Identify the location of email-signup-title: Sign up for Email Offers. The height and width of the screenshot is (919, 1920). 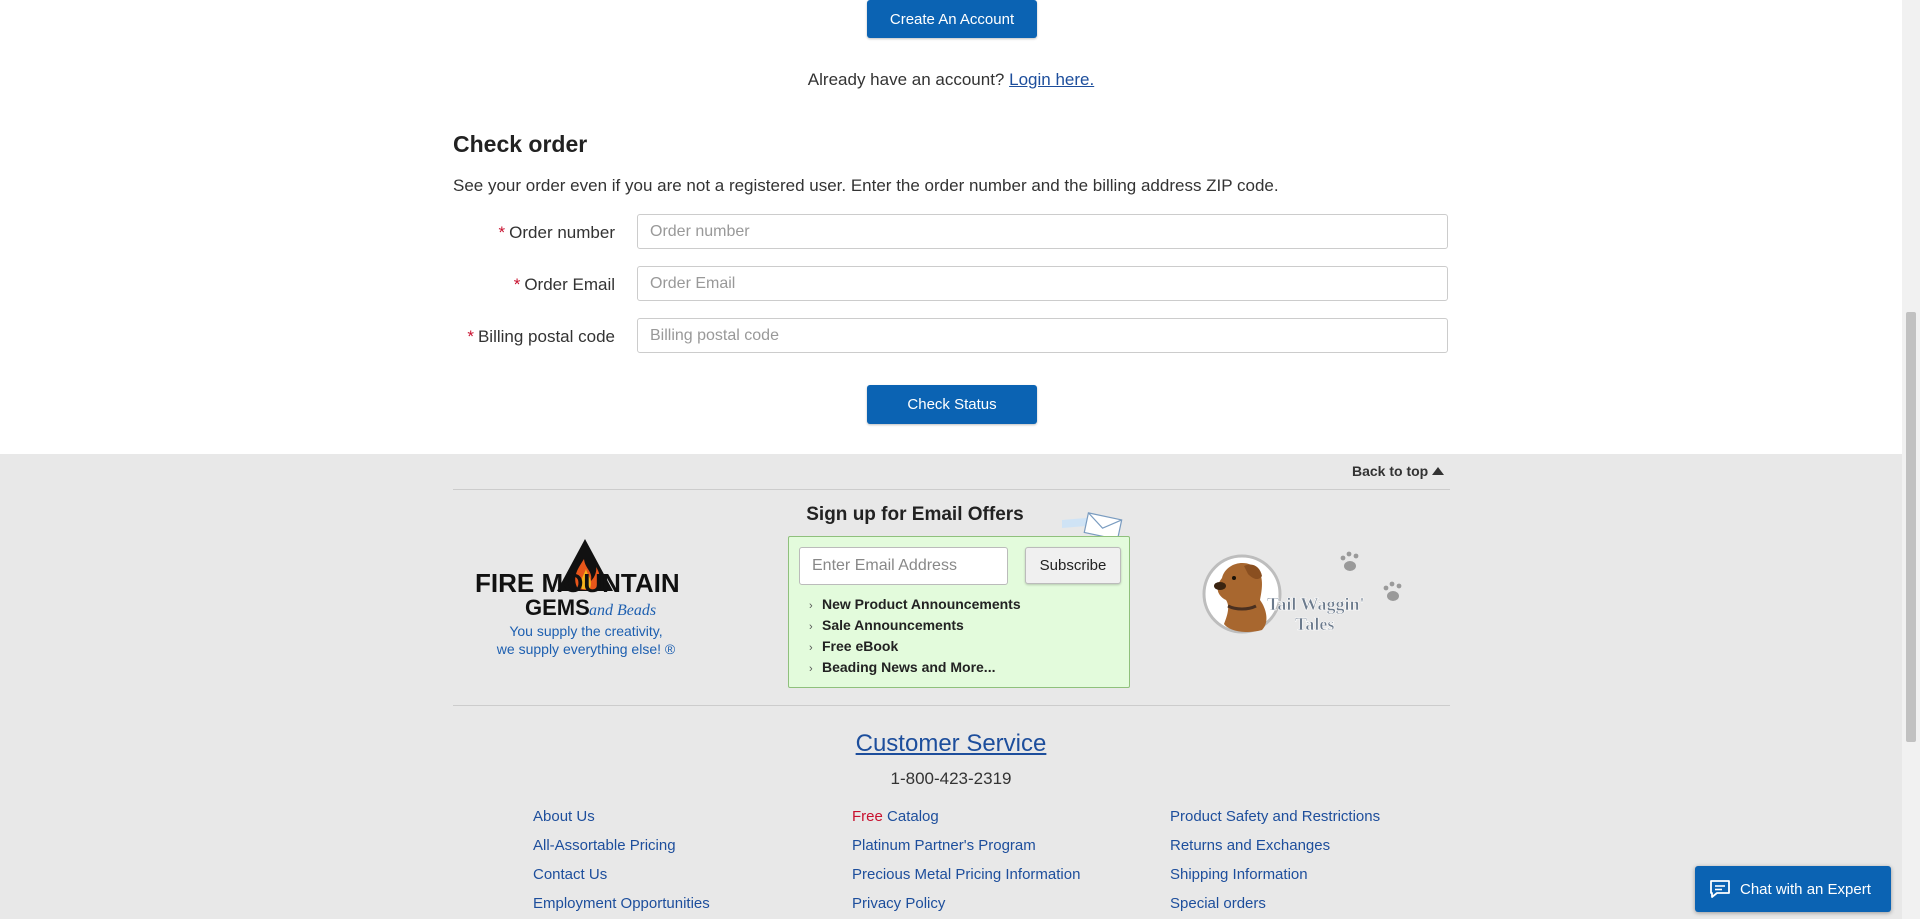
(915, 514).